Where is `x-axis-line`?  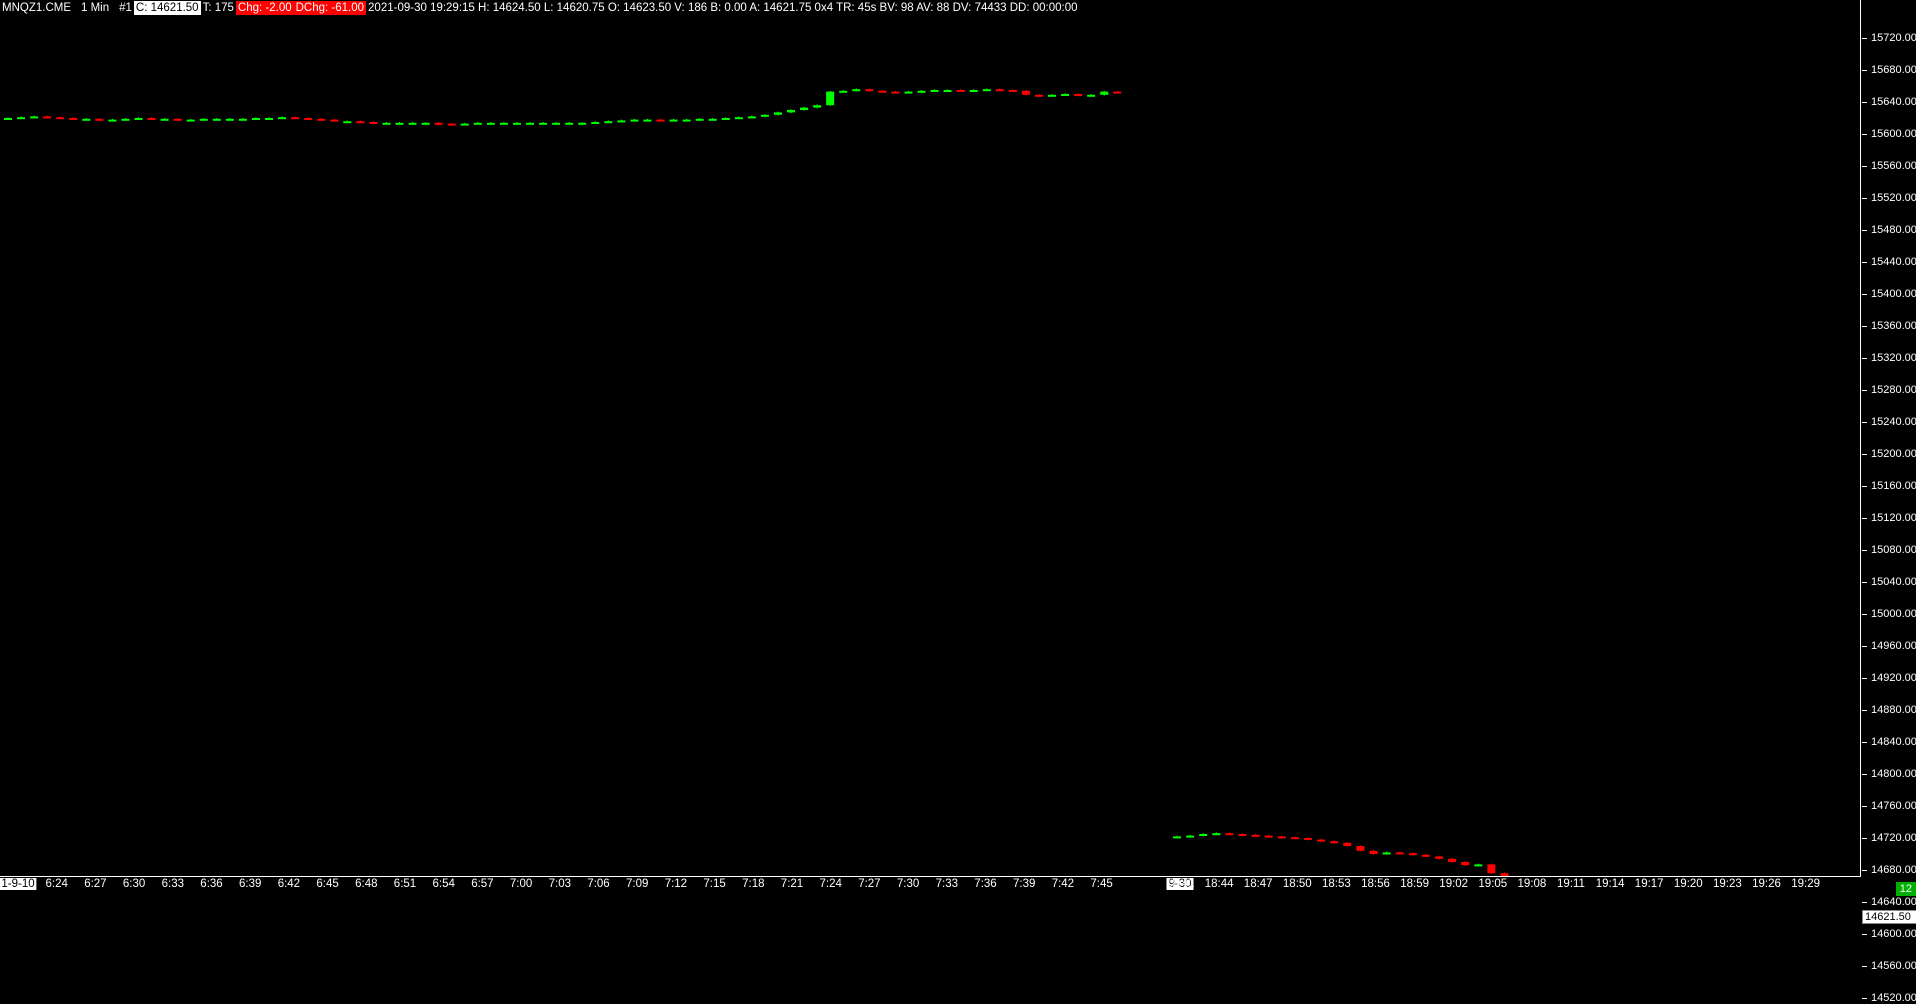
x-axis-line is located at coordinates (930, 876).